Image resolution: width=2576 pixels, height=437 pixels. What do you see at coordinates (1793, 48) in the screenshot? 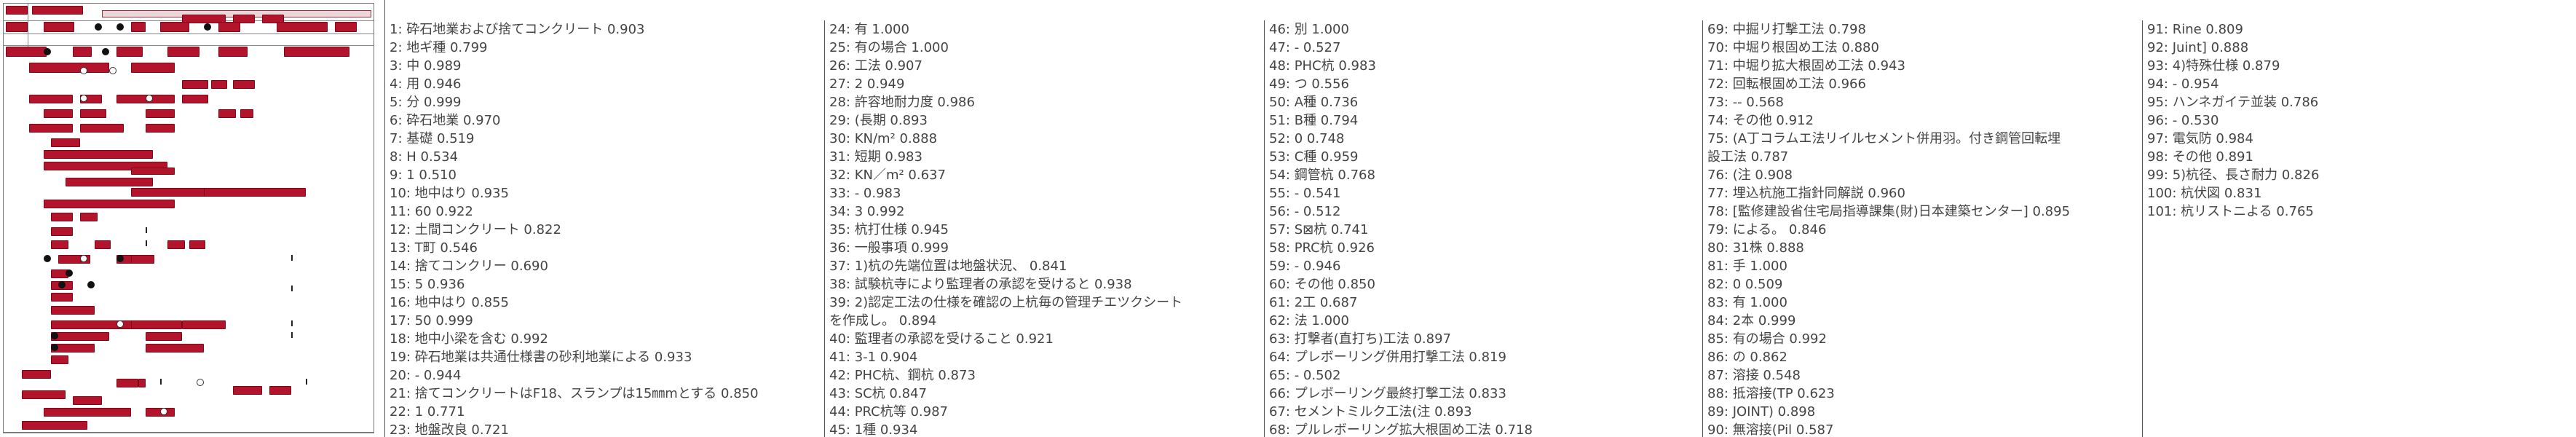
I see `list-item: 70: 中堀り根固め工法 0.880` at bounding box center [1793, 48].